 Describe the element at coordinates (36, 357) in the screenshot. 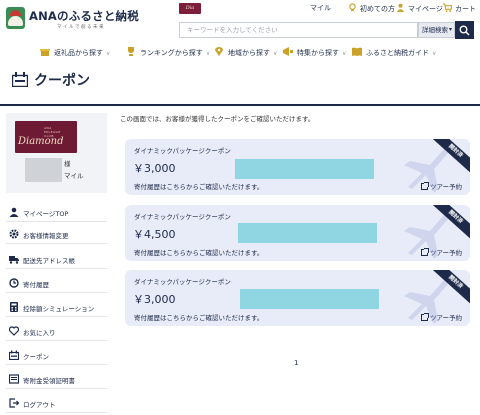

I see `sidebar-item-label: クーポン` at that location.